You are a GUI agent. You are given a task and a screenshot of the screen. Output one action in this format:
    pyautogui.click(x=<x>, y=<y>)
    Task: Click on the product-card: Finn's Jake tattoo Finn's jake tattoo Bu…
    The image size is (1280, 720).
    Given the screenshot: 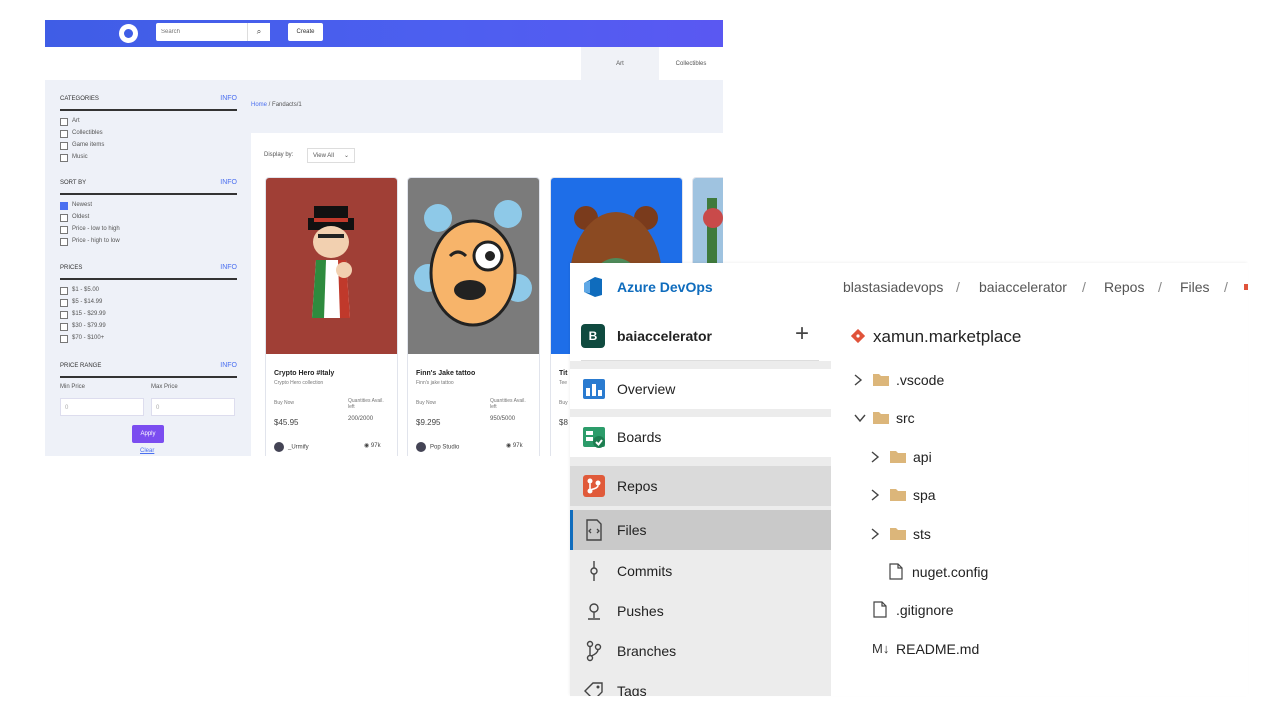 What is the action you would take?
    pyautogui.click(x=473, y=316)
    